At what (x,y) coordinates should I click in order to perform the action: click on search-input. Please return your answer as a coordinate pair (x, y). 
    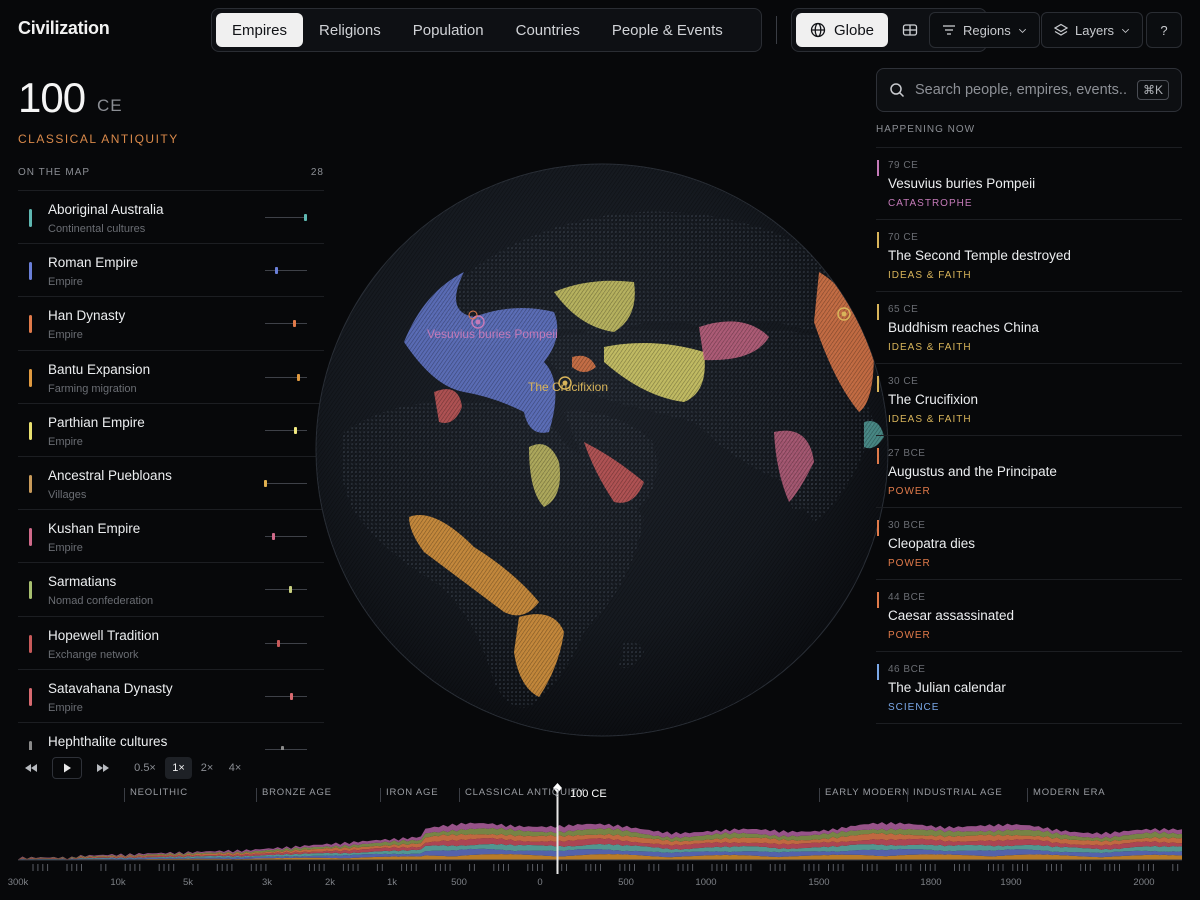
    Looking at the image, I should click on (1021, 90).